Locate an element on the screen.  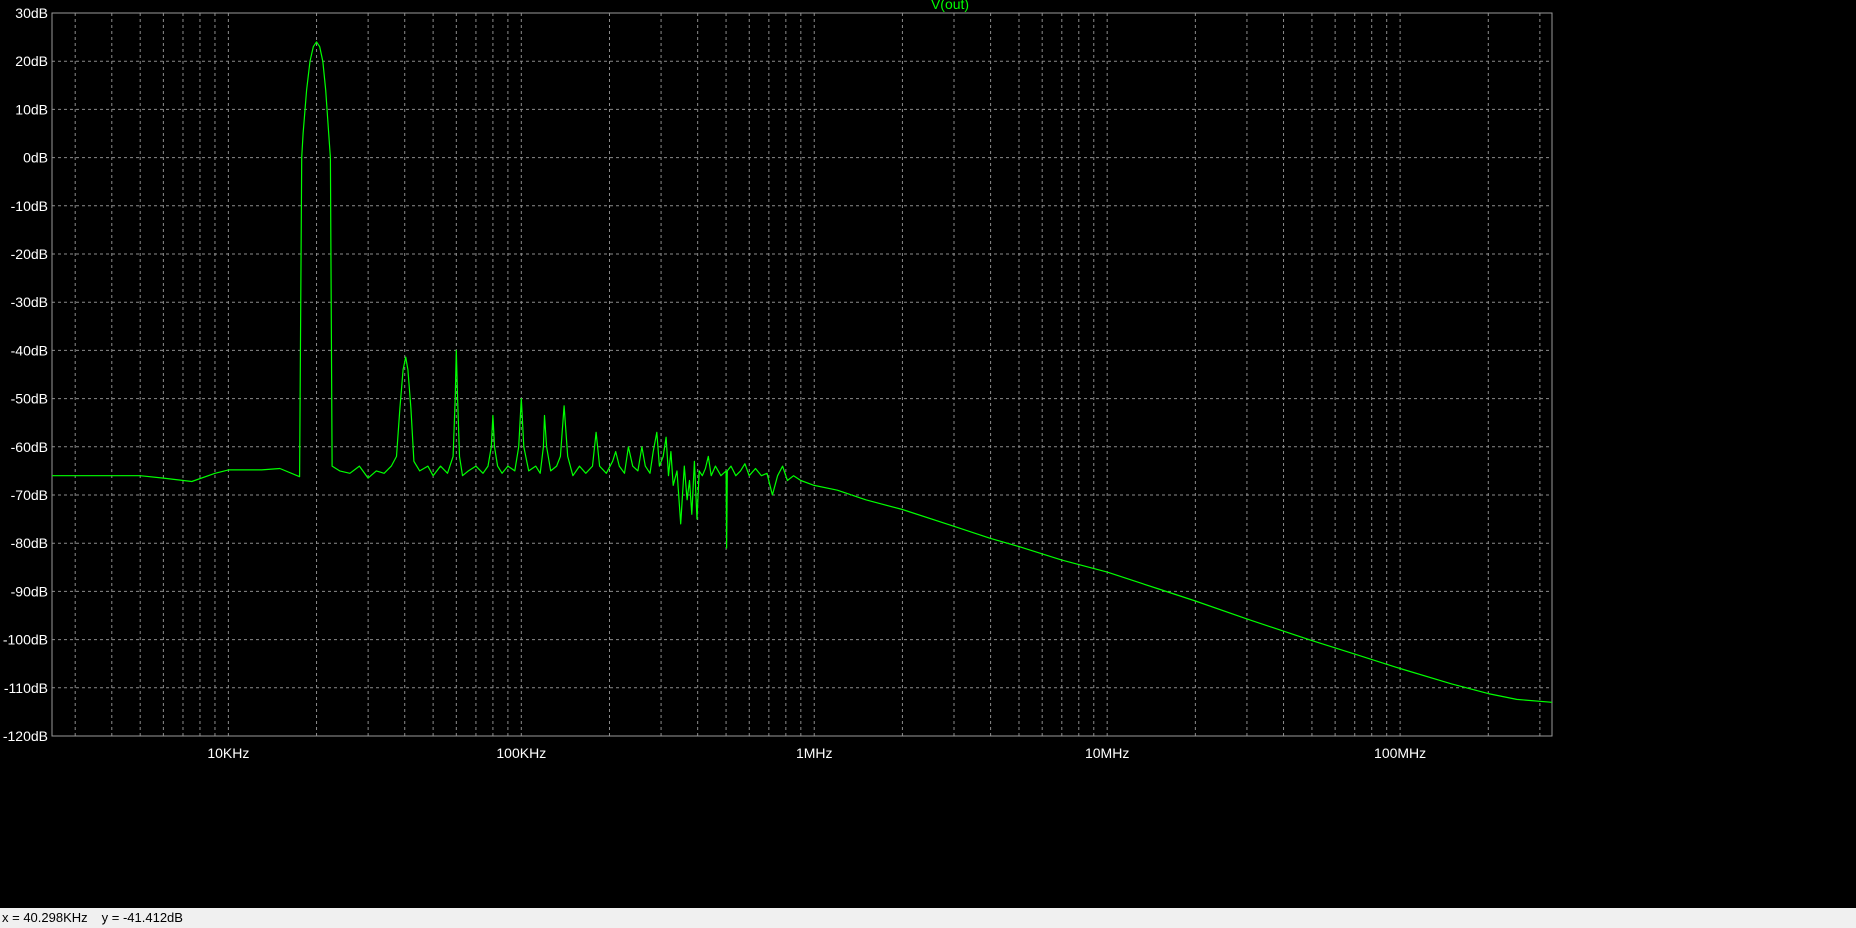
y-tick-label: -100dB is located at coordinates (25, 640).